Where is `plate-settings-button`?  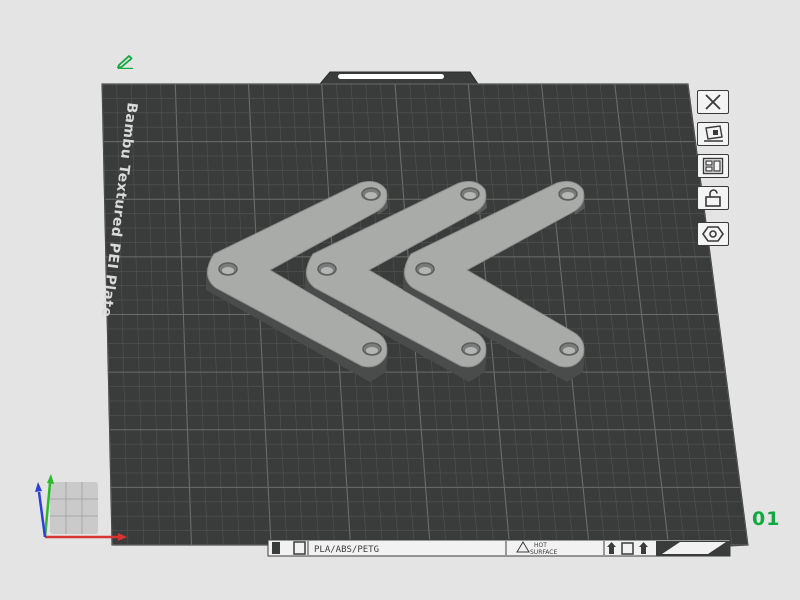
plate-settings-button is located at coordinates (713, 234).